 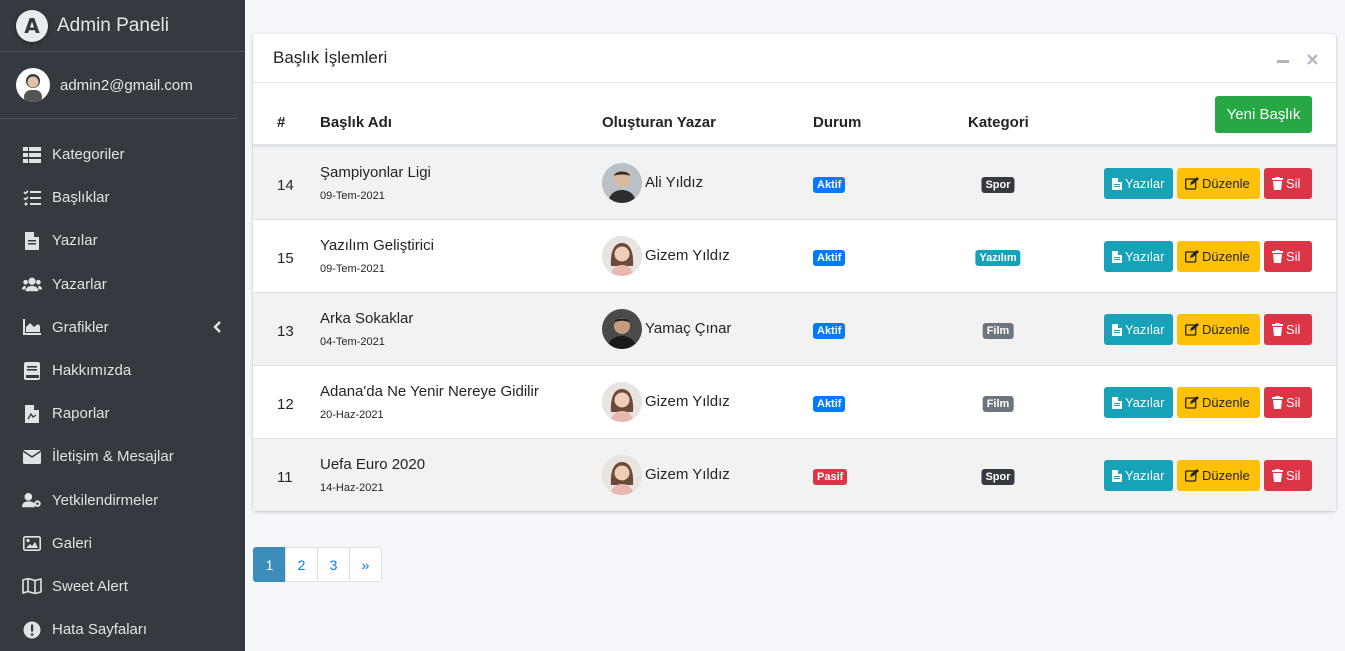 I want to click on close-icon, so click(x=1312, y=61).